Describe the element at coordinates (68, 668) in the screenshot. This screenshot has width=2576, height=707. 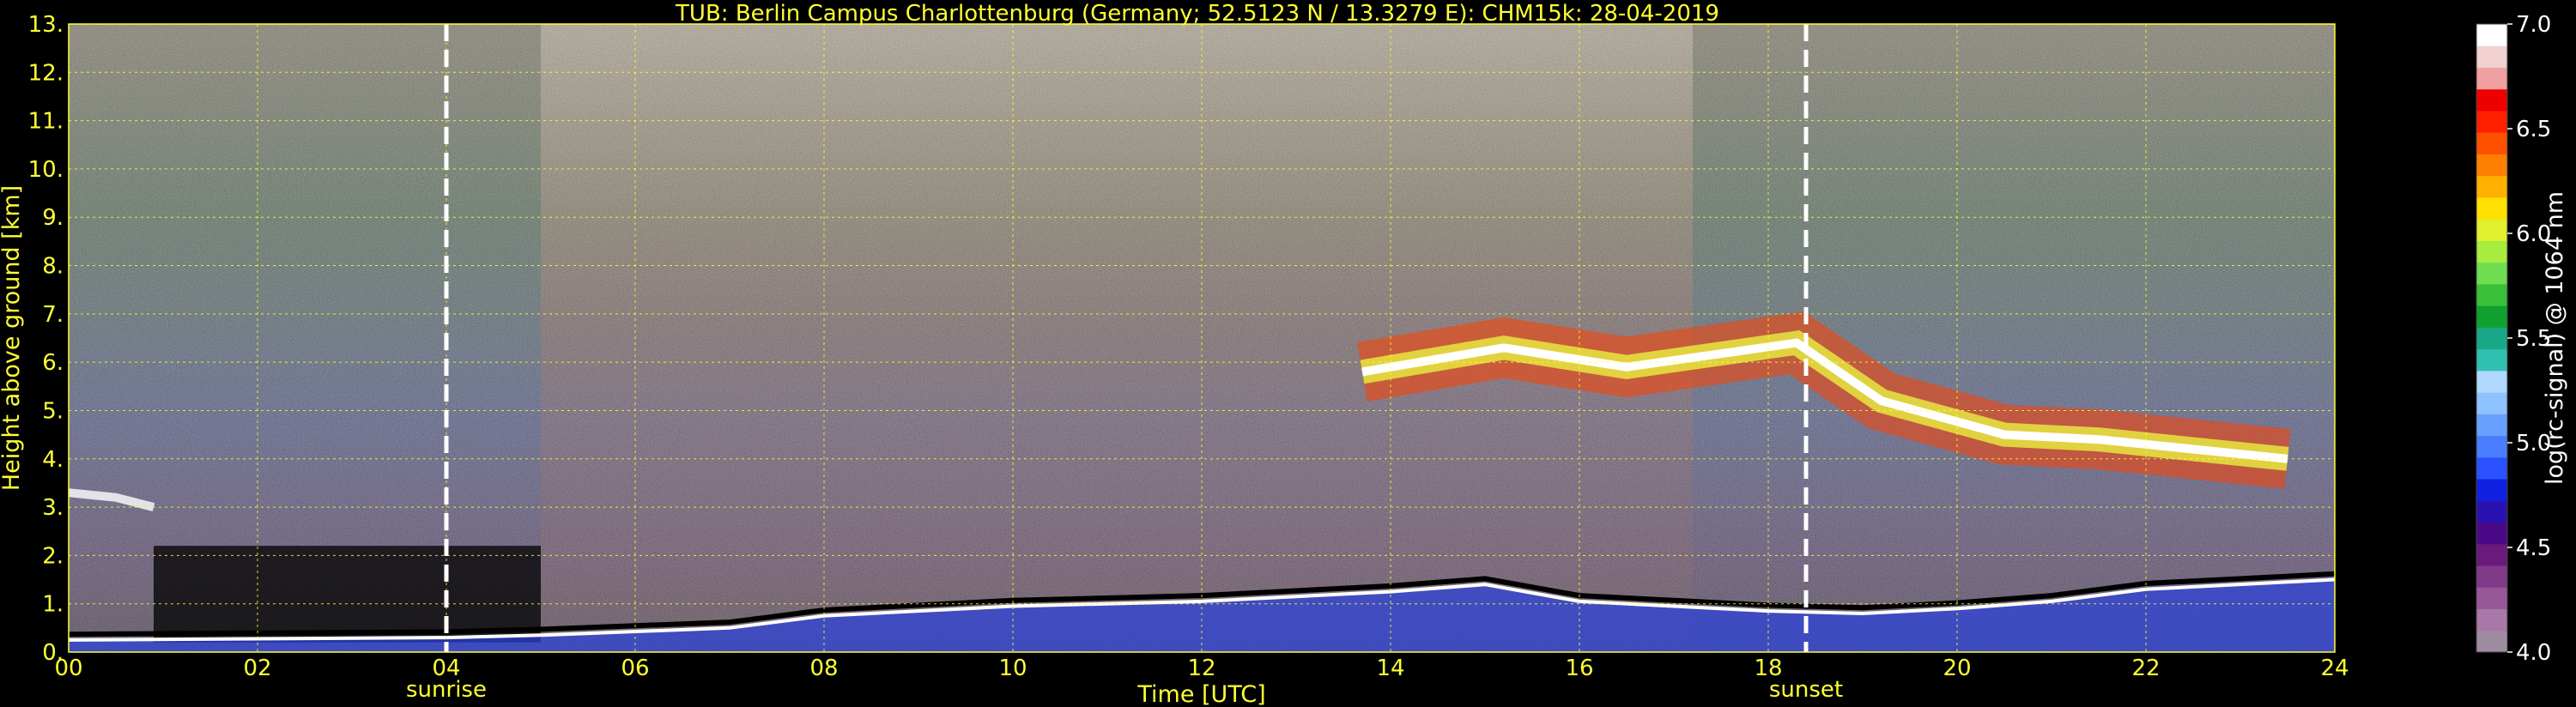
I see `x-tick-label: 00` at that location.